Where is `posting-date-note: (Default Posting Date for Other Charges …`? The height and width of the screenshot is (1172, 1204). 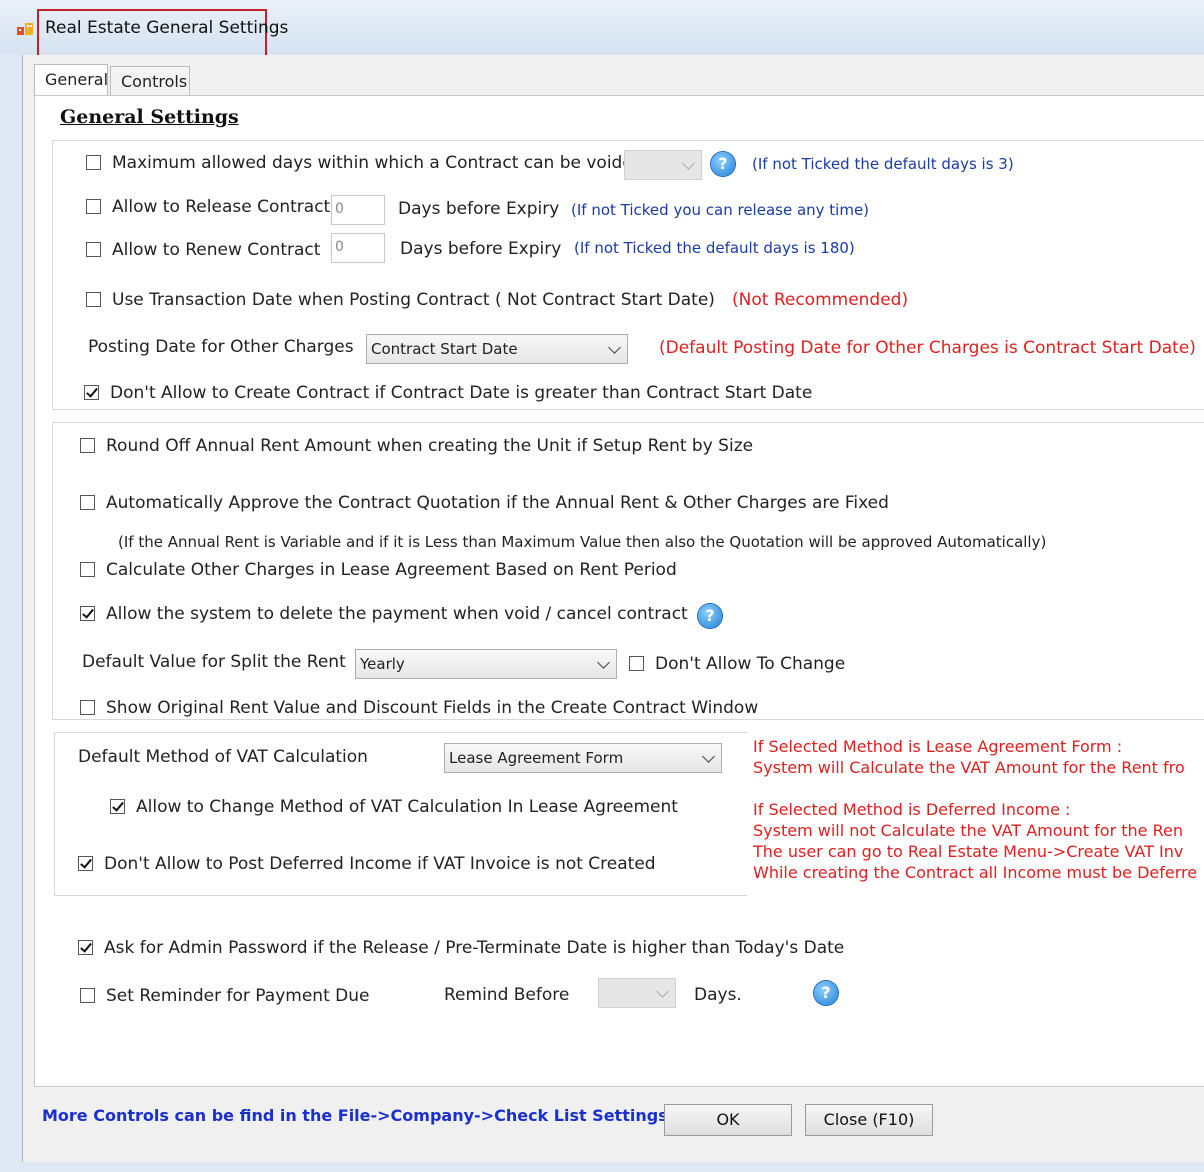
posting-date-note: (Default Posting Date for Other Charges … is located at coordinates (927, 348).